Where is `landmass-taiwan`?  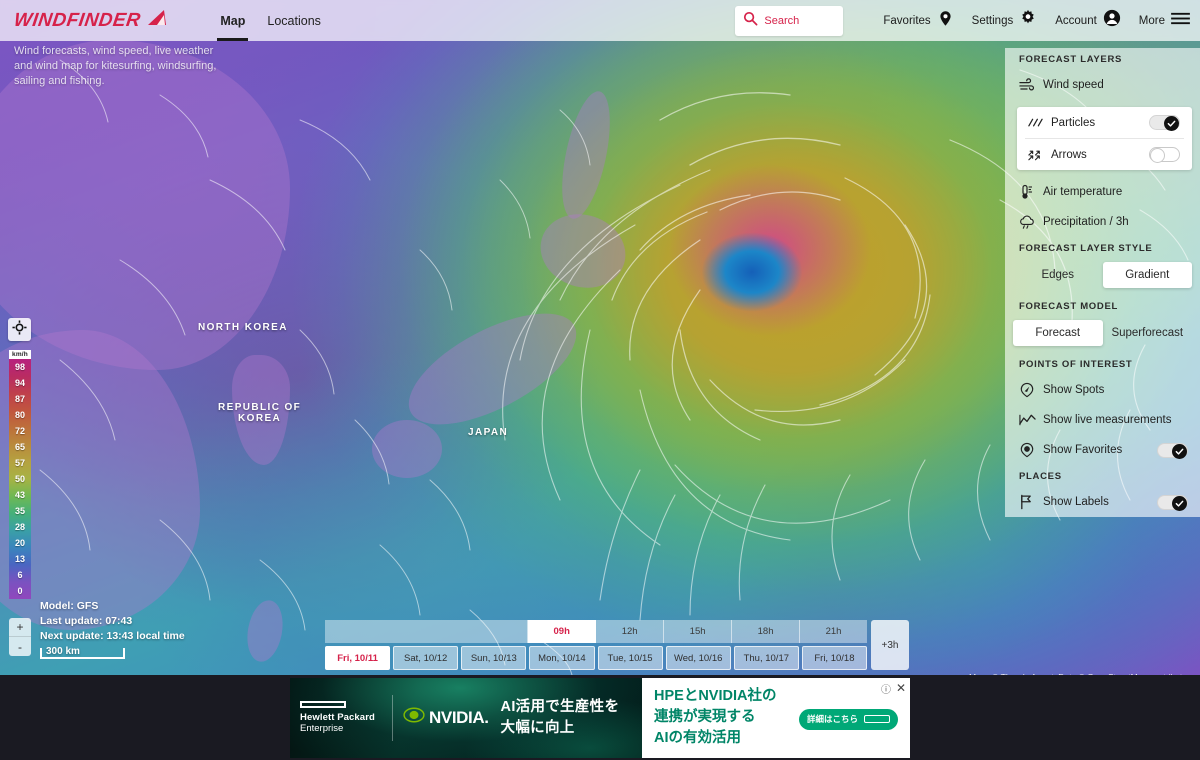
landmass-taiwan is located at coordinates (265, 631).